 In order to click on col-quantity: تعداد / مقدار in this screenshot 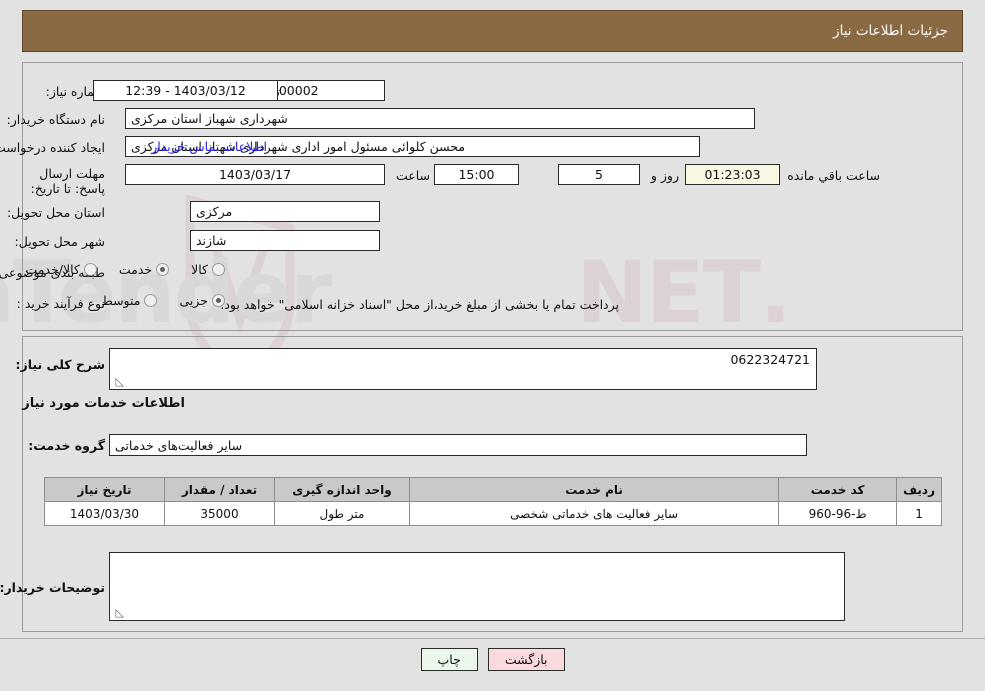, I will do `click(219, 489)`.